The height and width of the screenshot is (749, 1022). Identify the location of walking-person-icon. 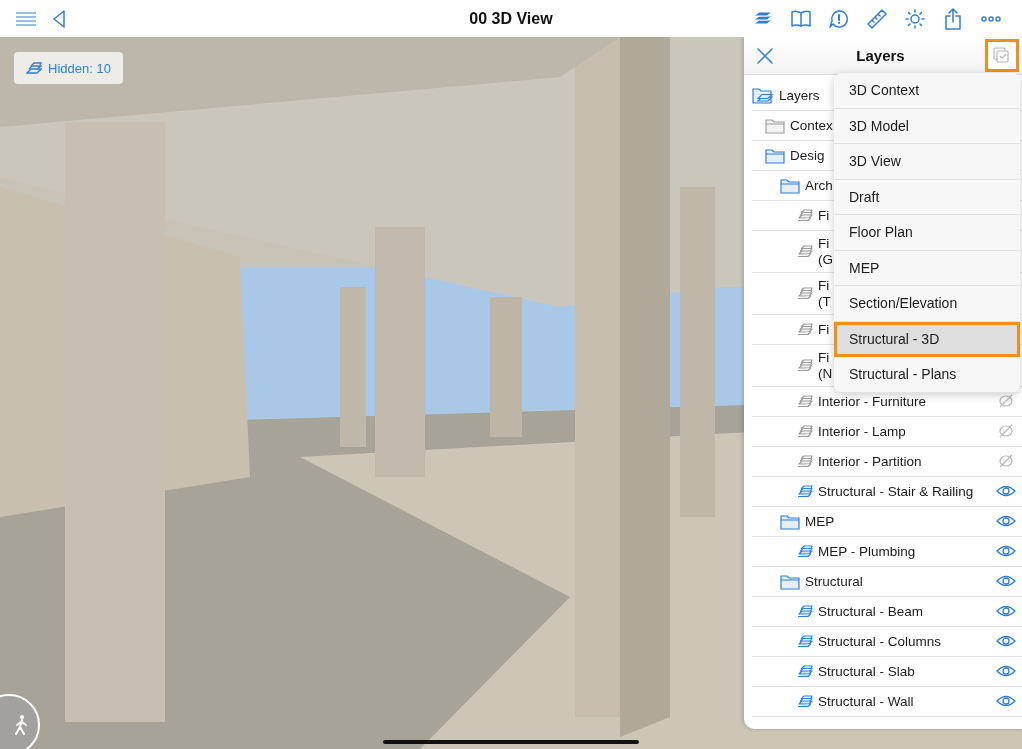
(21, 725).